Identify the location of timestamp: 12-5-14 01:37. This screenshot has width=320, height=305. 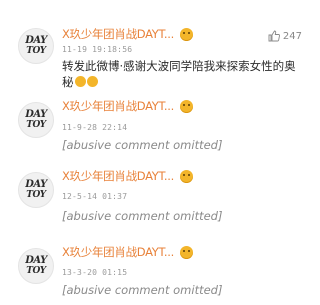
(95, 196).